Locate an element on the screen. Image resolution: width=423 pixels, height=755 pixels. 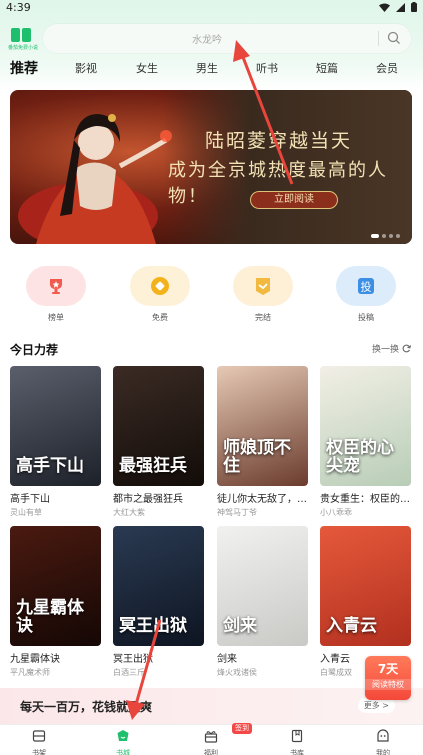
cover-title: 师娘顶不住 is located at coordinates (257, 457).